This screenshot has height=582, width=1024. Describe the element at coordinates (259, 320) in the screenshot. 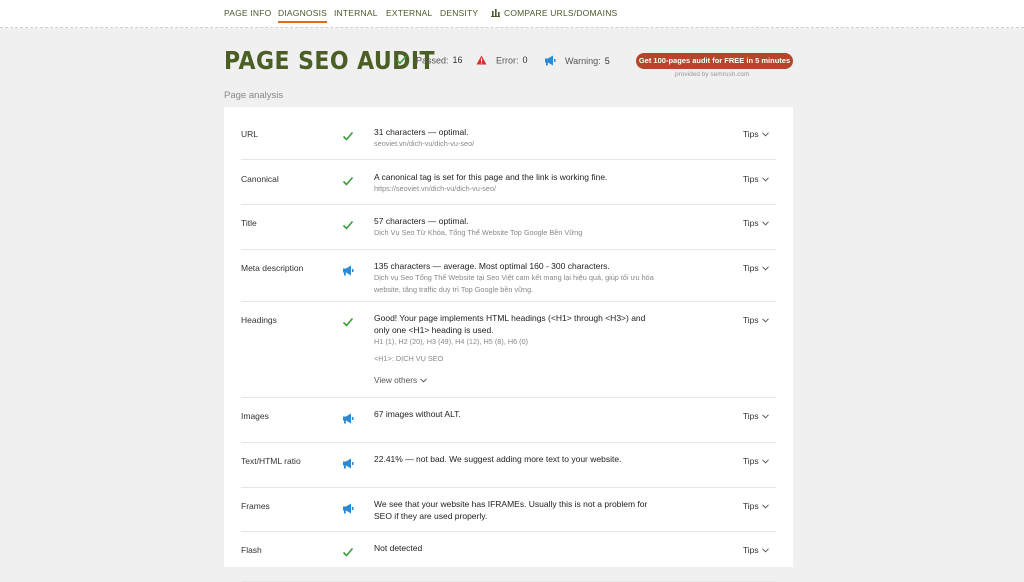

I see `audit-row-label: Headings` at that location.